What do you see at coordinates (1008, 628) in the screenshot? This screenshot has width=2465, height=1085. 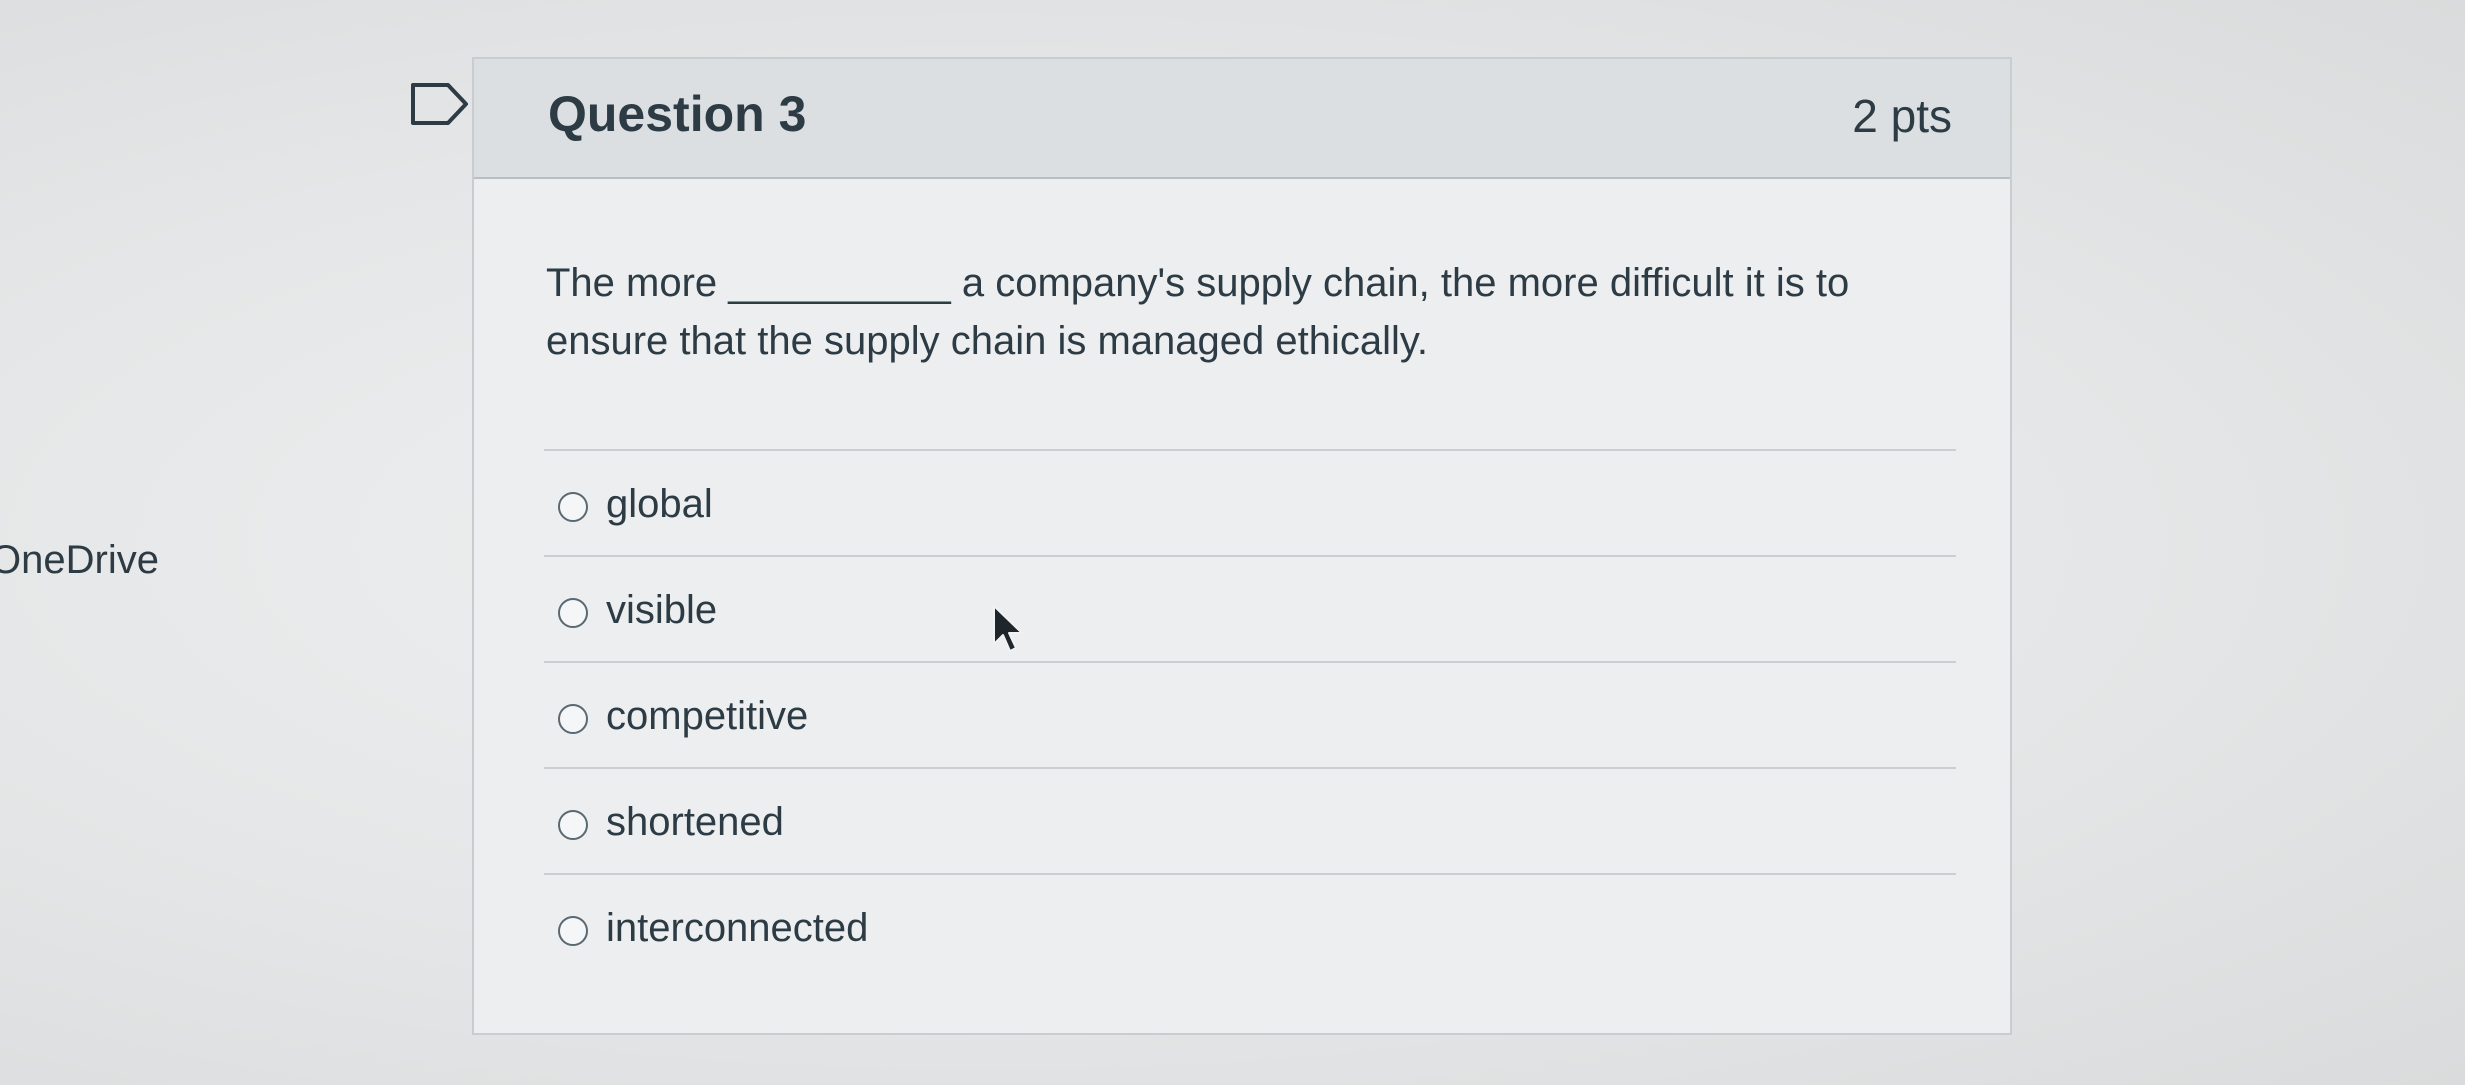 I see `mouse-pointer-icon` at bounding box center [1008, 628].